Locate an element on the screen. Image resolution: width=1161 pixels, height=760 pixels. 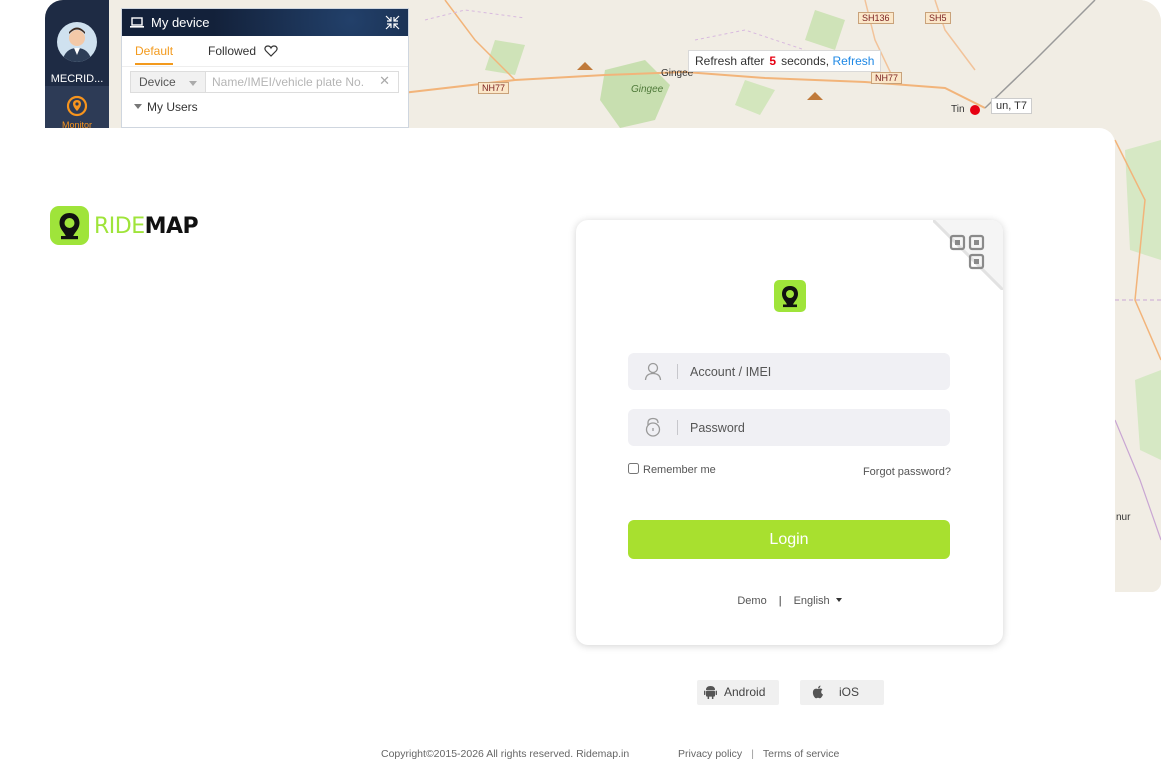
device-search-bar: Device ✕ is located at coordinates (265, 84).